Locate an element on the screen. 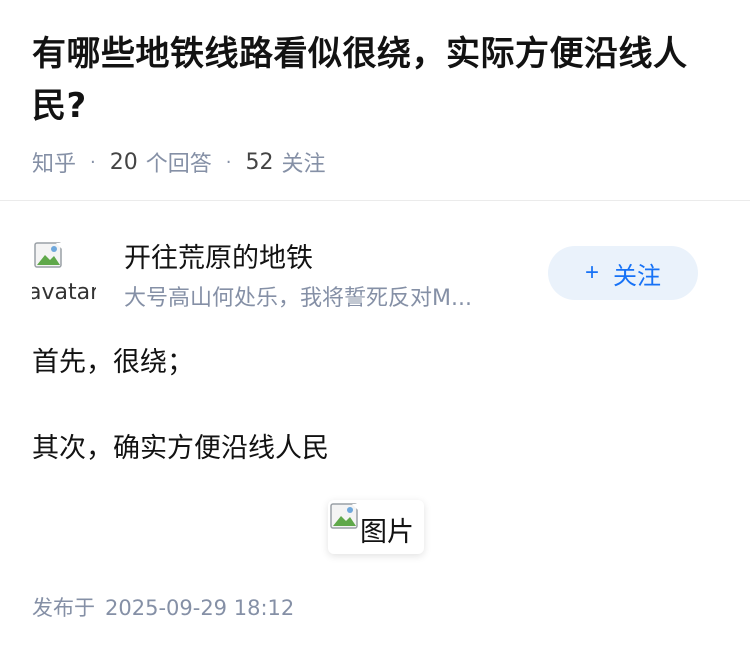 The height and width of the screenshot is (656, 750). publish-info: 发布于 2025-09-29 18:12 is located at coordinates (163, 607).